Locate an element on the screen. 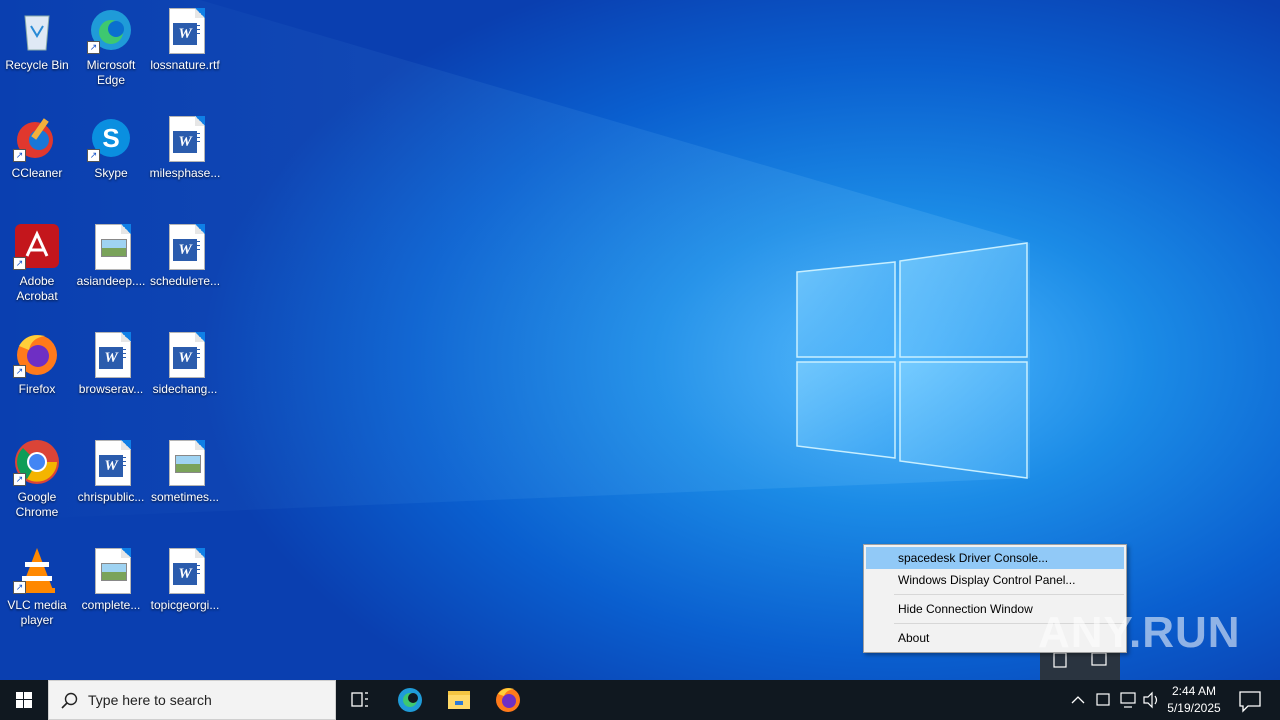 The image size is (1280, 720). desktop-icon-label: Skype is located at coordinates (111, 173).